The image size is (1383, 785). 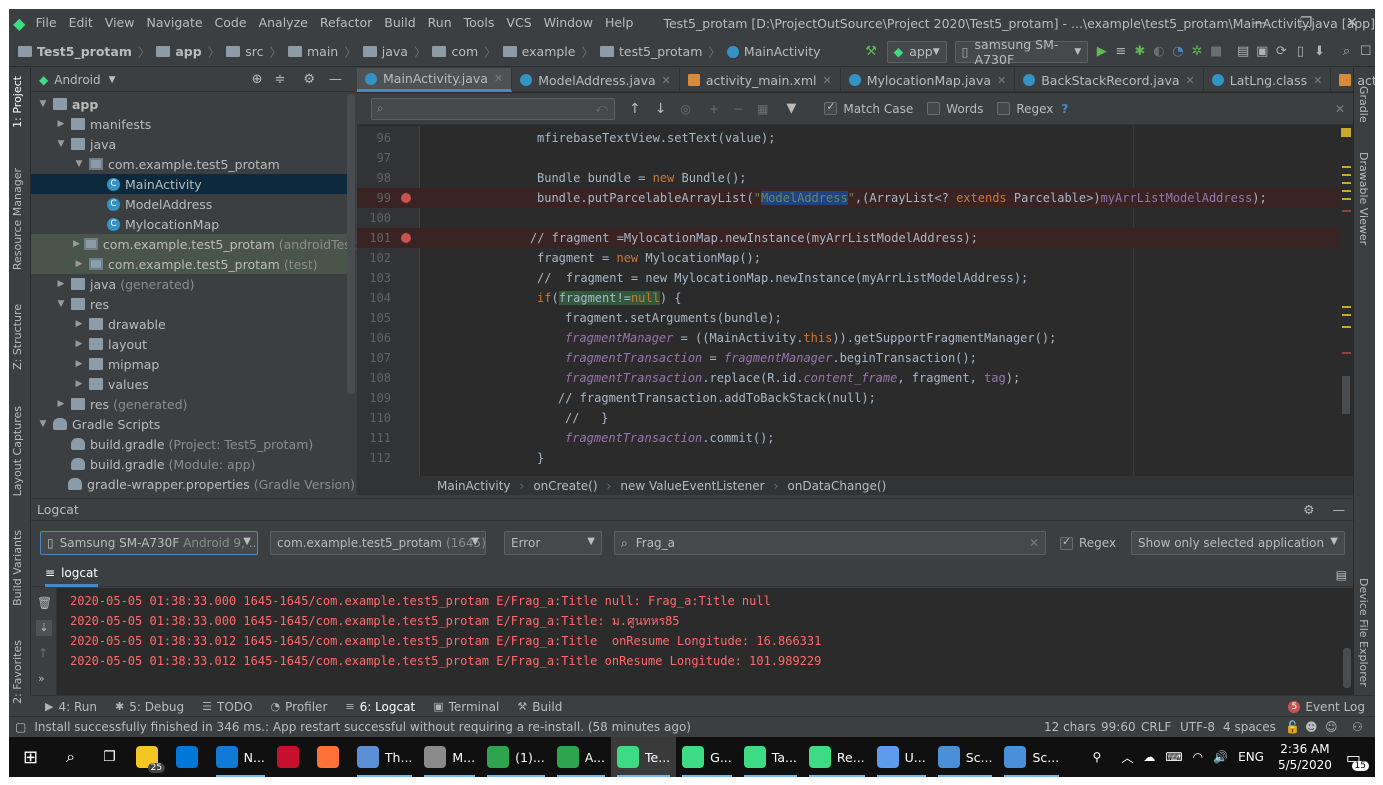 I want to click on tool-tab-build: ⚒ Build, so click(x=539, y=707).